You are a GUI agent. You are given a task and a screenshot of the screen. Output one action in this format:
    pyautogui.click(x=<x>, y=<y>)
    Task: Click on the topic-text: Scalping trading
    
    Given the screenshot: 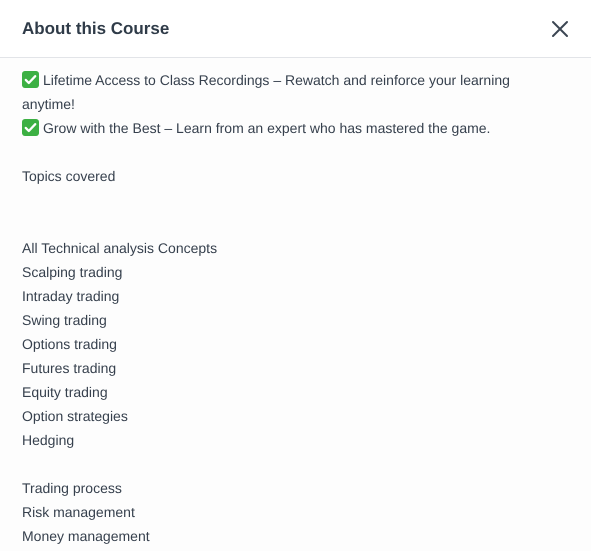 What is the action you would take?
    pyautogui.click(x=73, y=272)
    